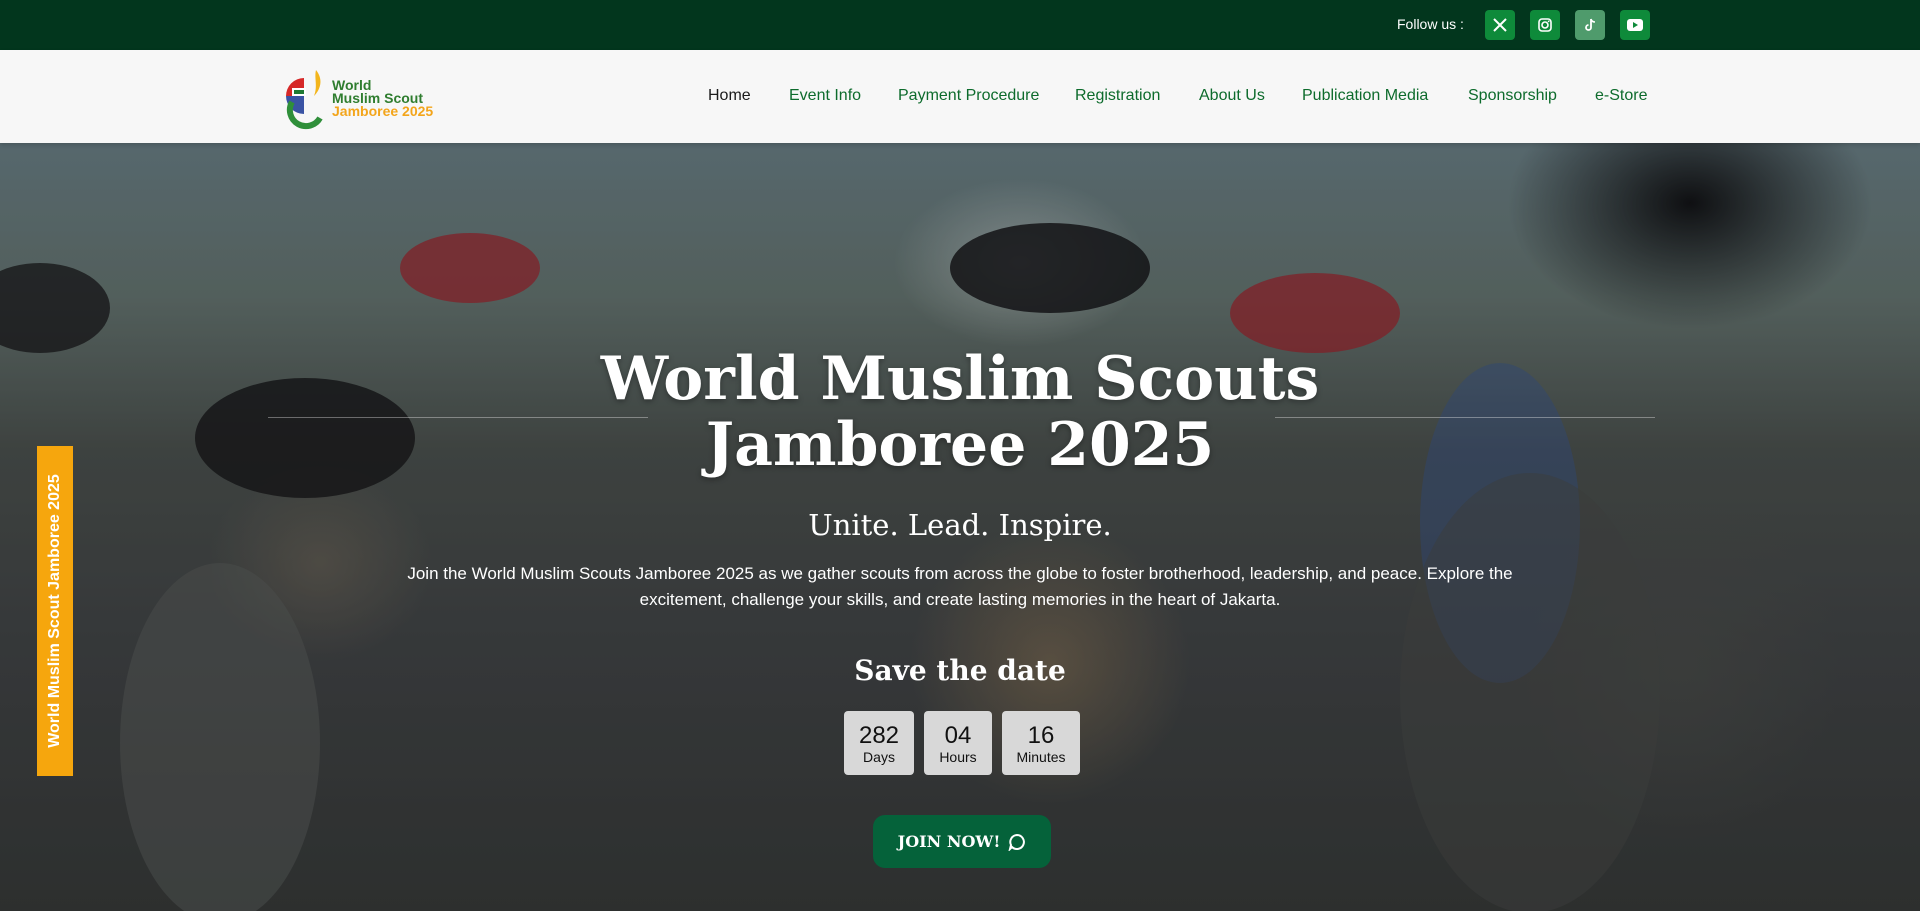 The image size is (1920, 911). Describe the element at coordinates (879, 735) in the screenshot. I see `countdown-days-value: 282` at that location.